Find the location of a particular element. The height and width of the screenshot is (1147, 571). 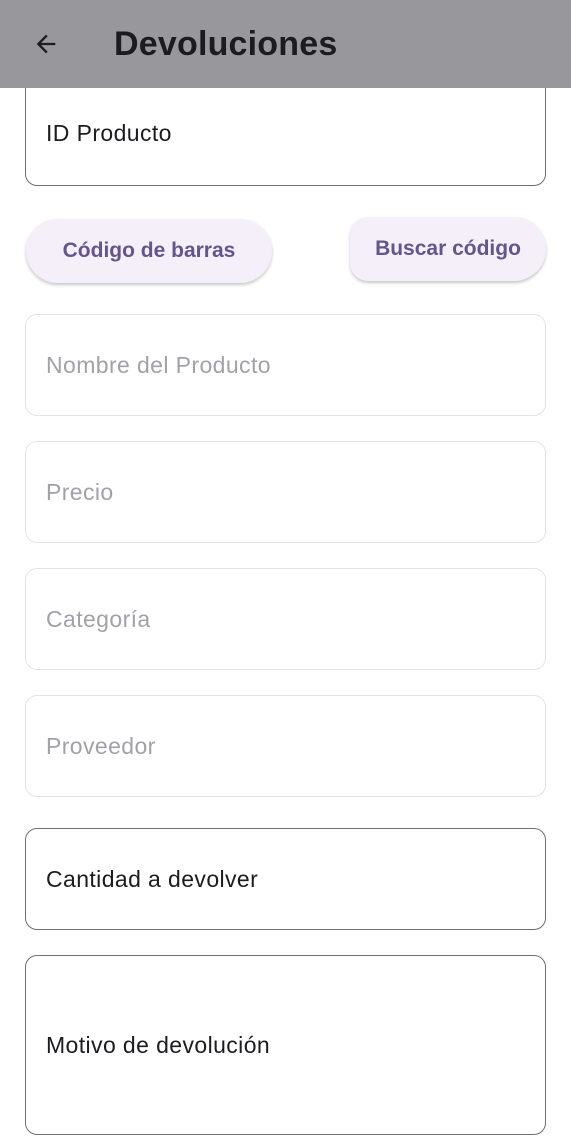

motivo-devolucion-label: Motivo de devolución is located at coordinates (158, 1044).